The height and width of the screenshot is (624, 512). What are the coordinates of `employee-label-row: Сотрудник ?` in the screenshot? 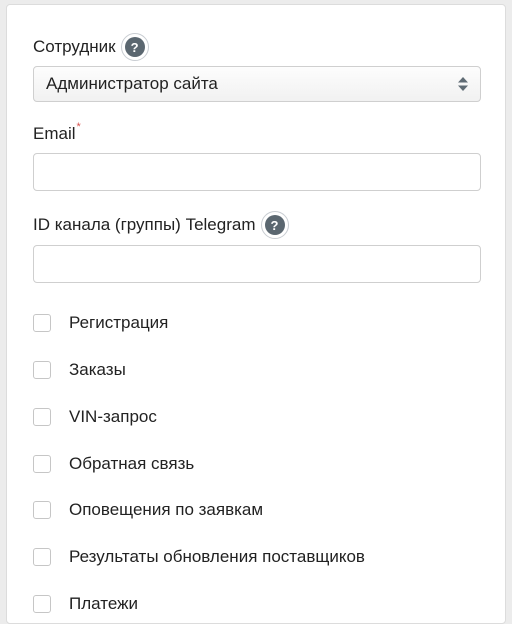 It's located at (91, 47).